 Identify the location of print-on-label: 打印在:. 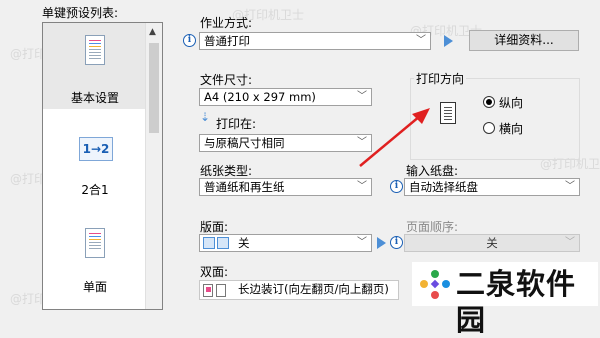
(236, 124).